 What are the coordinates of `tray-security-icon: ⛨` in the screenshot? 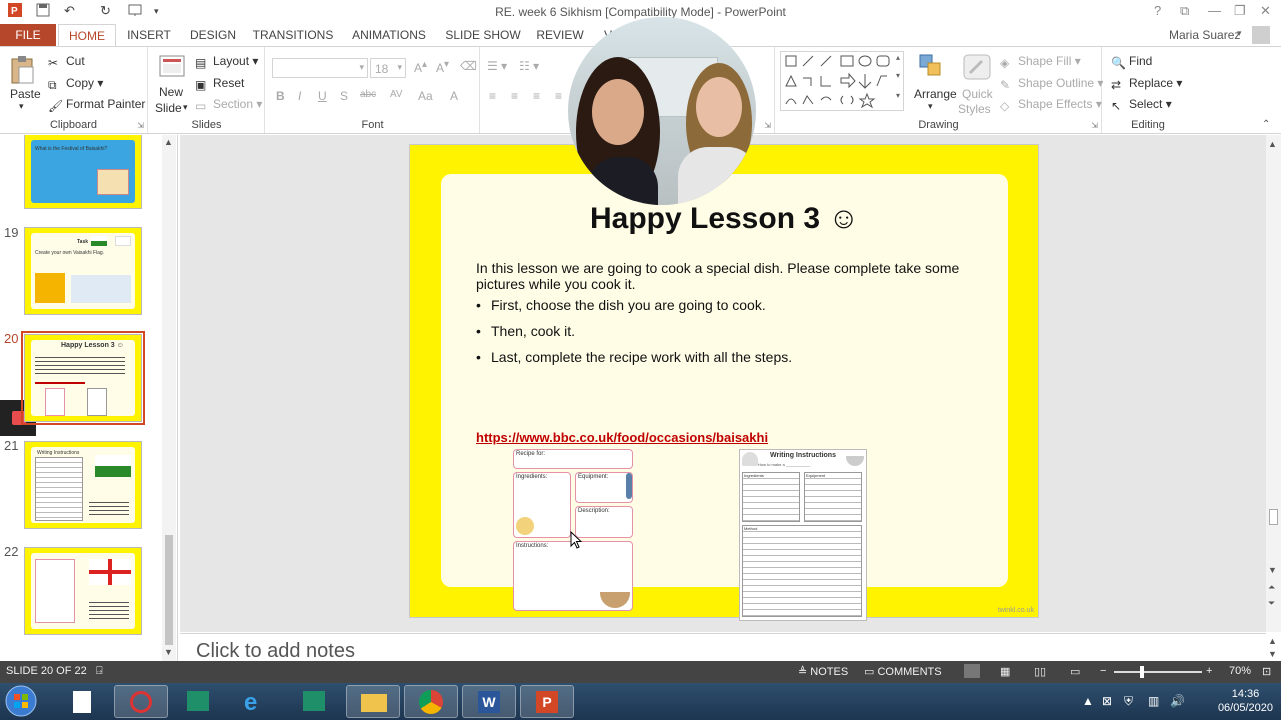 It's located at (1128, 701).